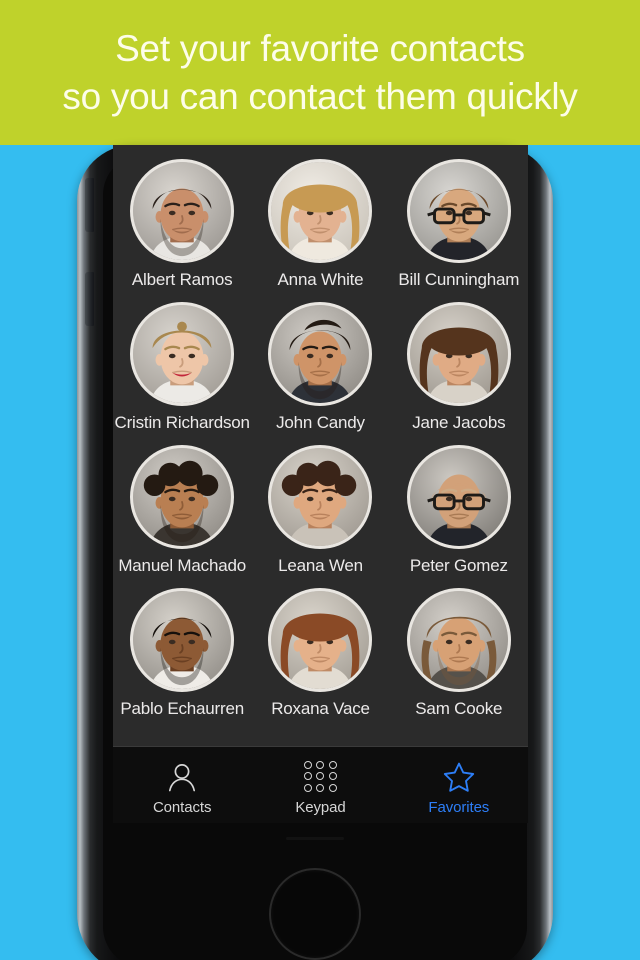  I want to click on contact-name: Peter Gomez, so click(458, 565).